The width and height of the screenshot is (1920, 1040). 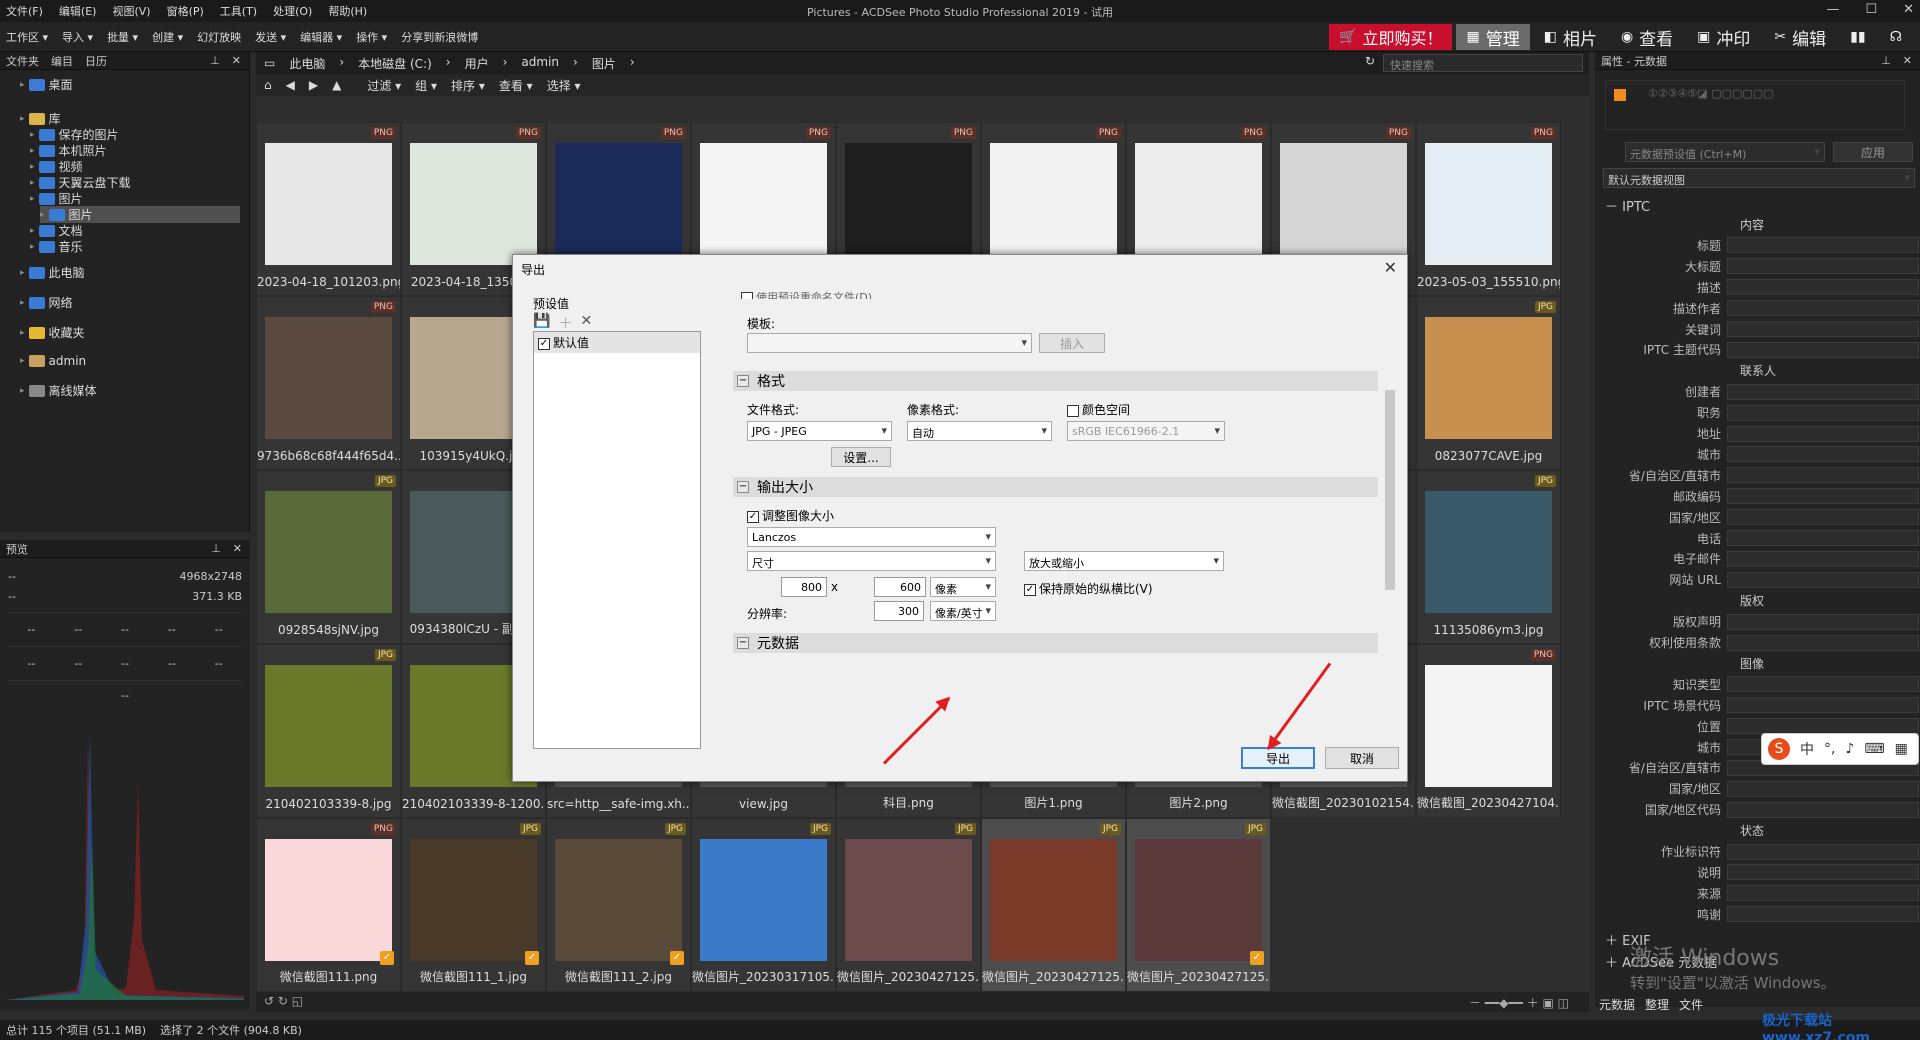 What do you see at coordinates (439, 37) in the screenshot?
I see `toolbar-item: 分享到新浪微博` at bounding box center [439, 37].